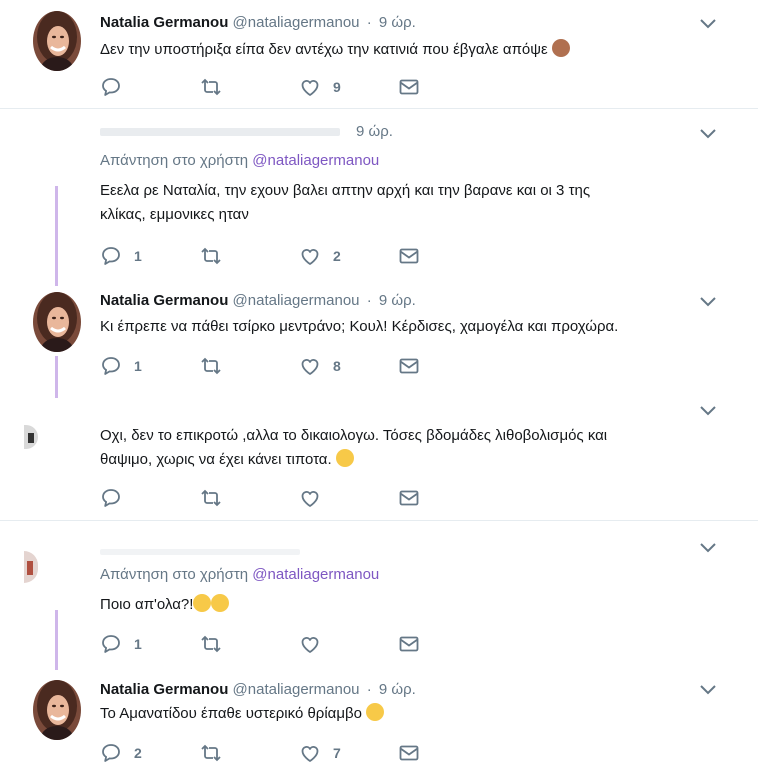  What do you see at coordinates (320, 366) in the screenshot?
I see `like-button: 8` at bounding box center [320, 366].